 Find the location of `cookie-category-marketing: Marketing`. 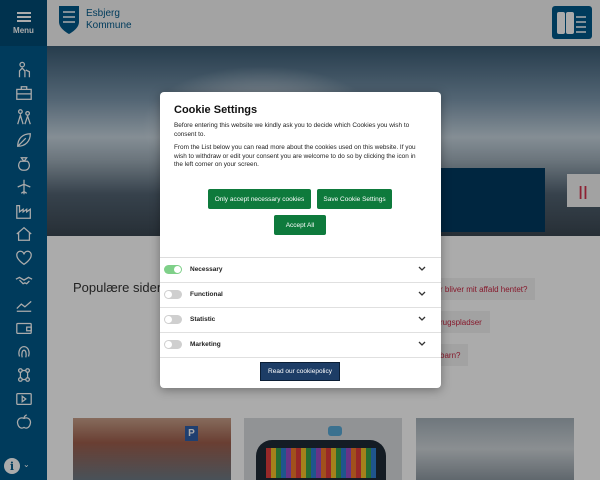

cookie-category-marketing: Marketing is located at coordinates (300, 345).